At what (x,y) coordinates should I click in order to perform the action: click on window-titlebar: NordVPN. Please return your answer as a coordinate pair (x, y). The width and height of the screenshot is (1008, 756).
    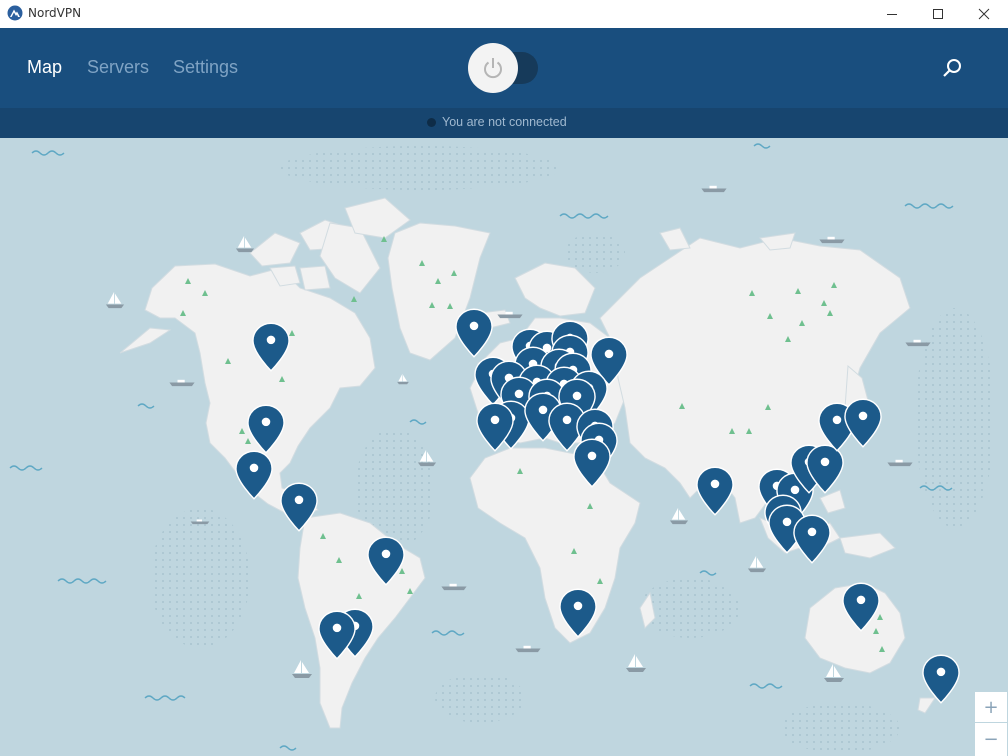
    Looking at the image, I should click on (504, 14).